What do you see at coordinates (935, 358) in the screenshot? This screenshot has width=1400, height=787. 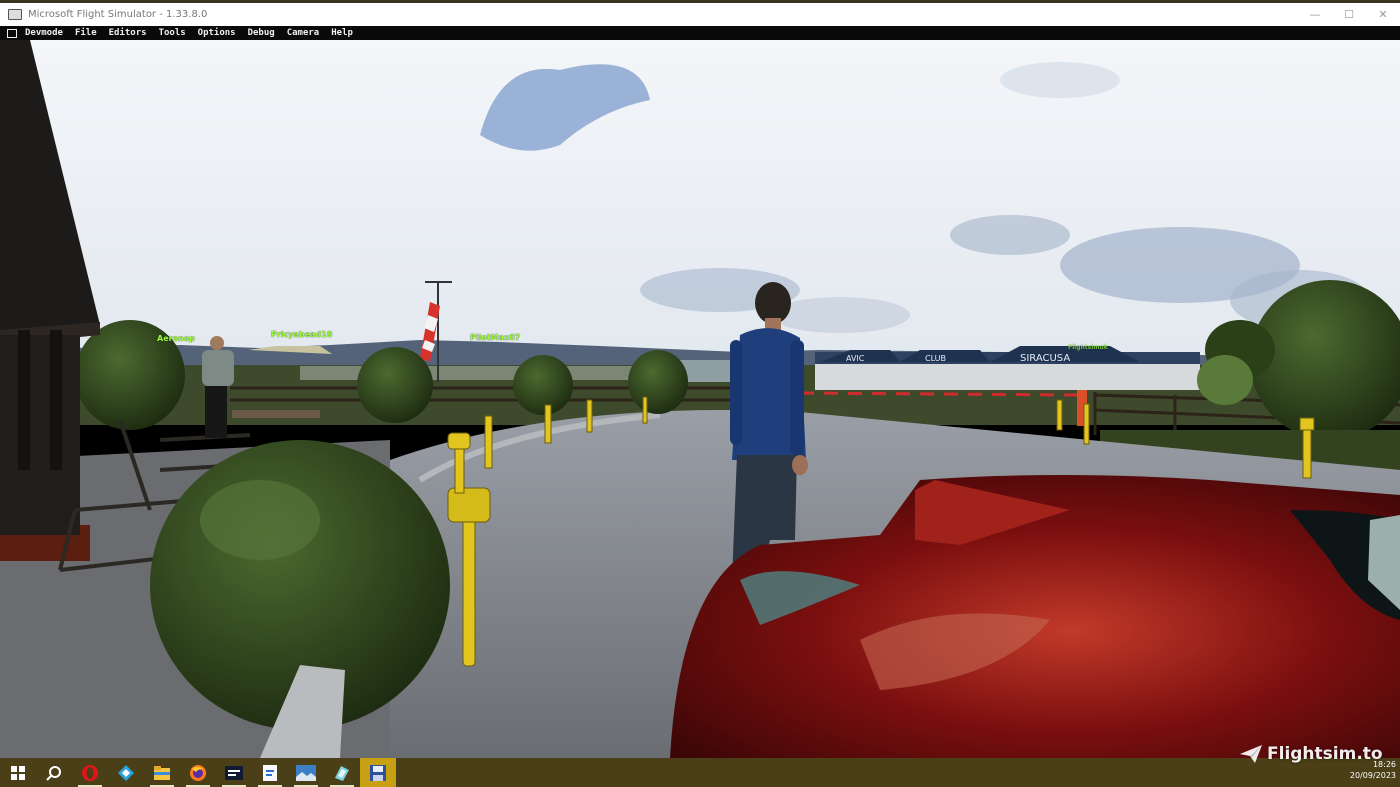 I see `hangar-sign-club: CLUB` at bounding box center [935, 358].